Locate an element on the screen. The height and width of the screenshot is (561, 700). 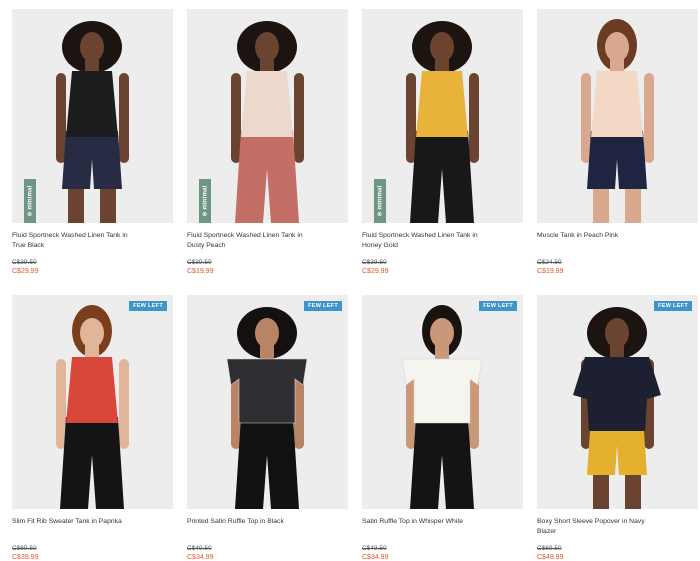
sale-price: C$39.99 is located at coordinates (25, 557).